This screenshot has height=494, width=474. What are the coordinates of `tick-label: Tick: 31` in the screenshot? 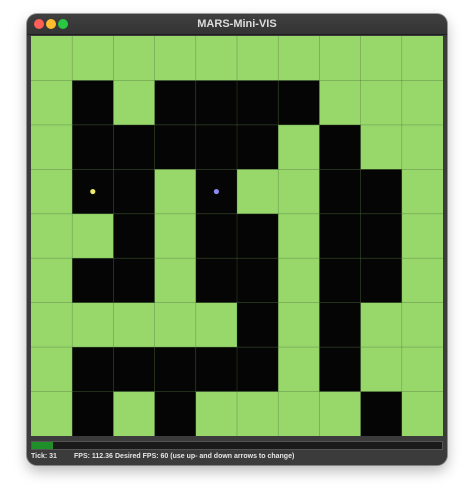 It's located at (44, 456).